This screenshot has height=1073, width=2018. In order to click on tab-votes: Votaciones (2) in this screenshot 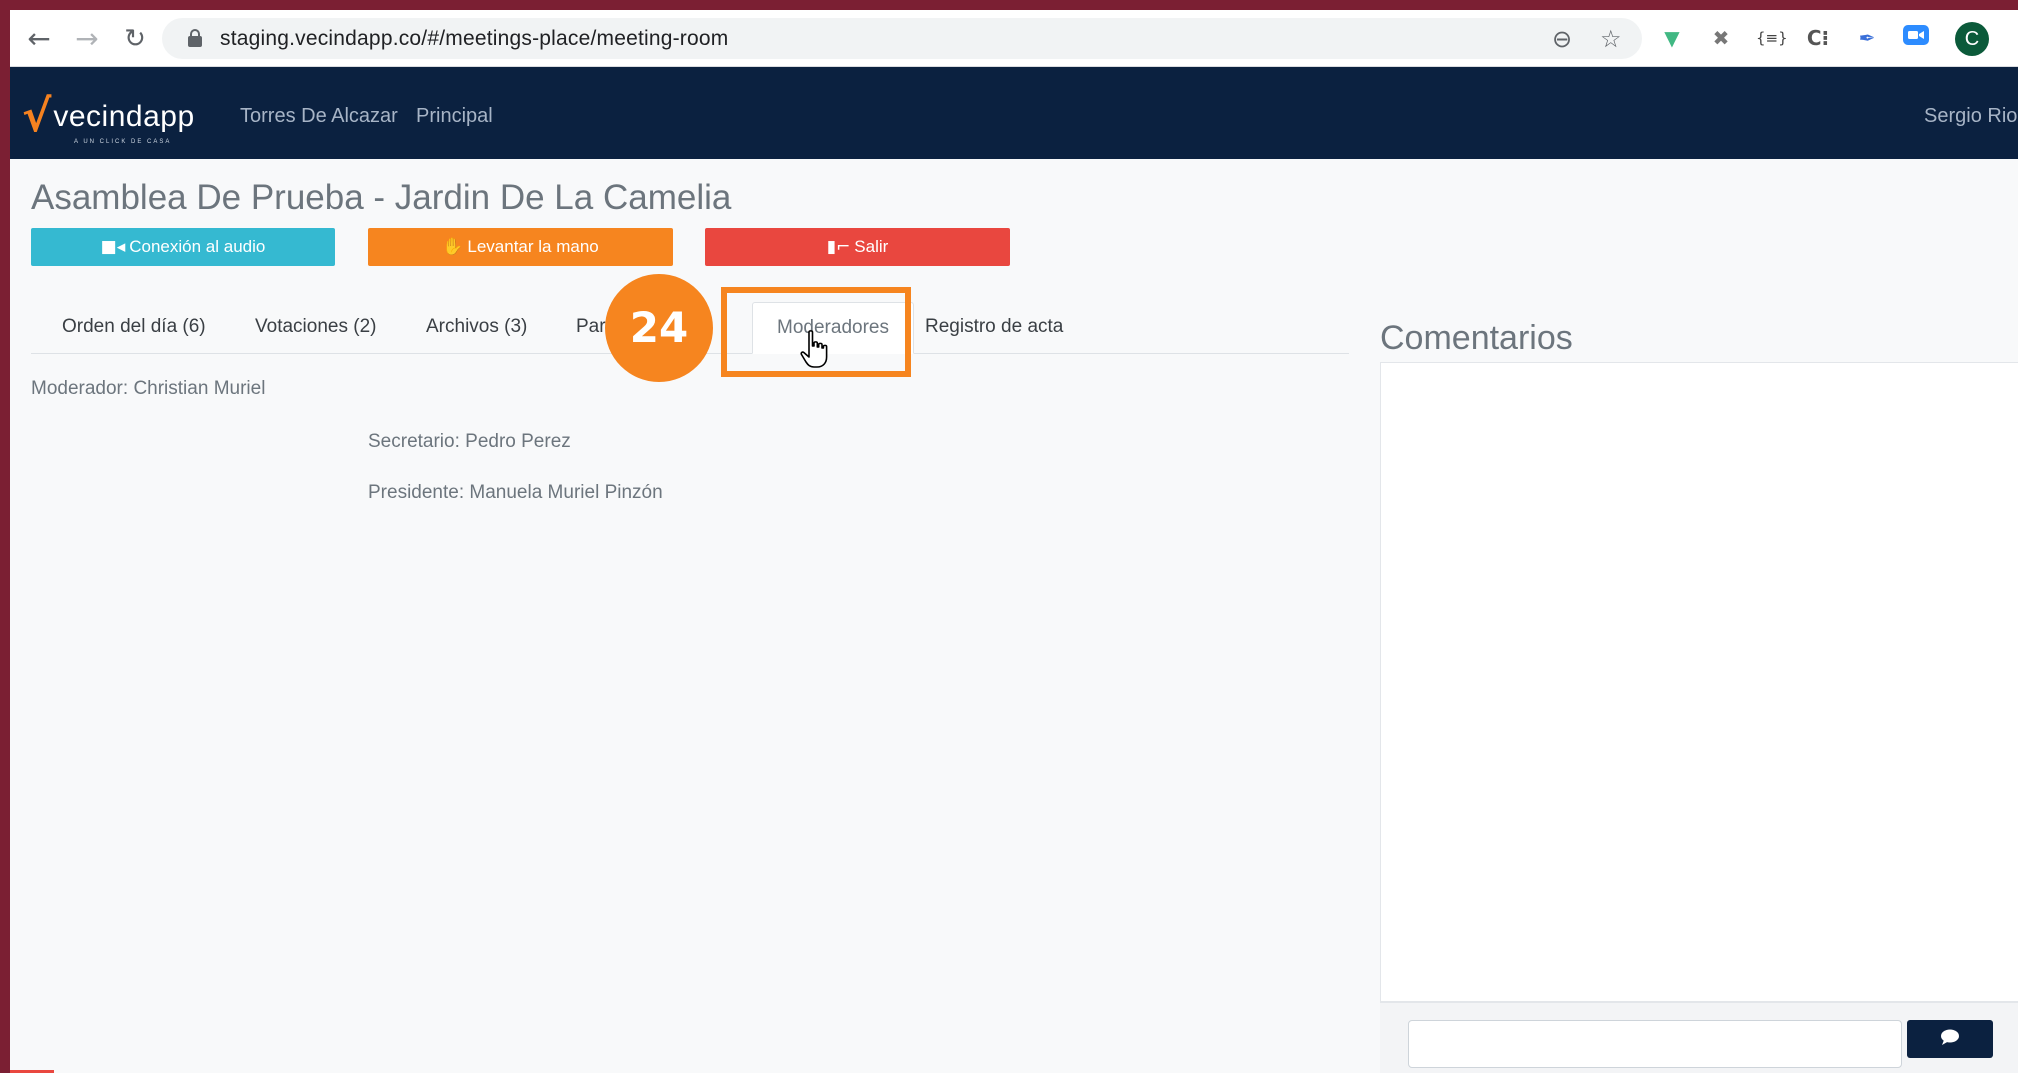, I will do `click(315, 328)`.